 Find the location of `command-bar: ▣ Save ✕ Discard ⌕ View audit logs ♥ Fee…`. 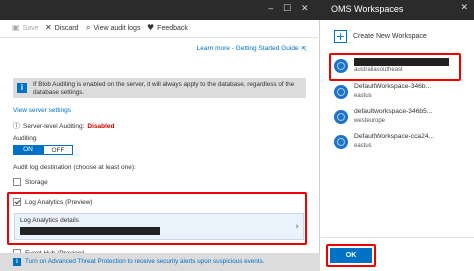

command-bar: ▣ Save ✕ Discard ⌕ View audit logs ♥ Fee… is located at coordinates (160, 29).